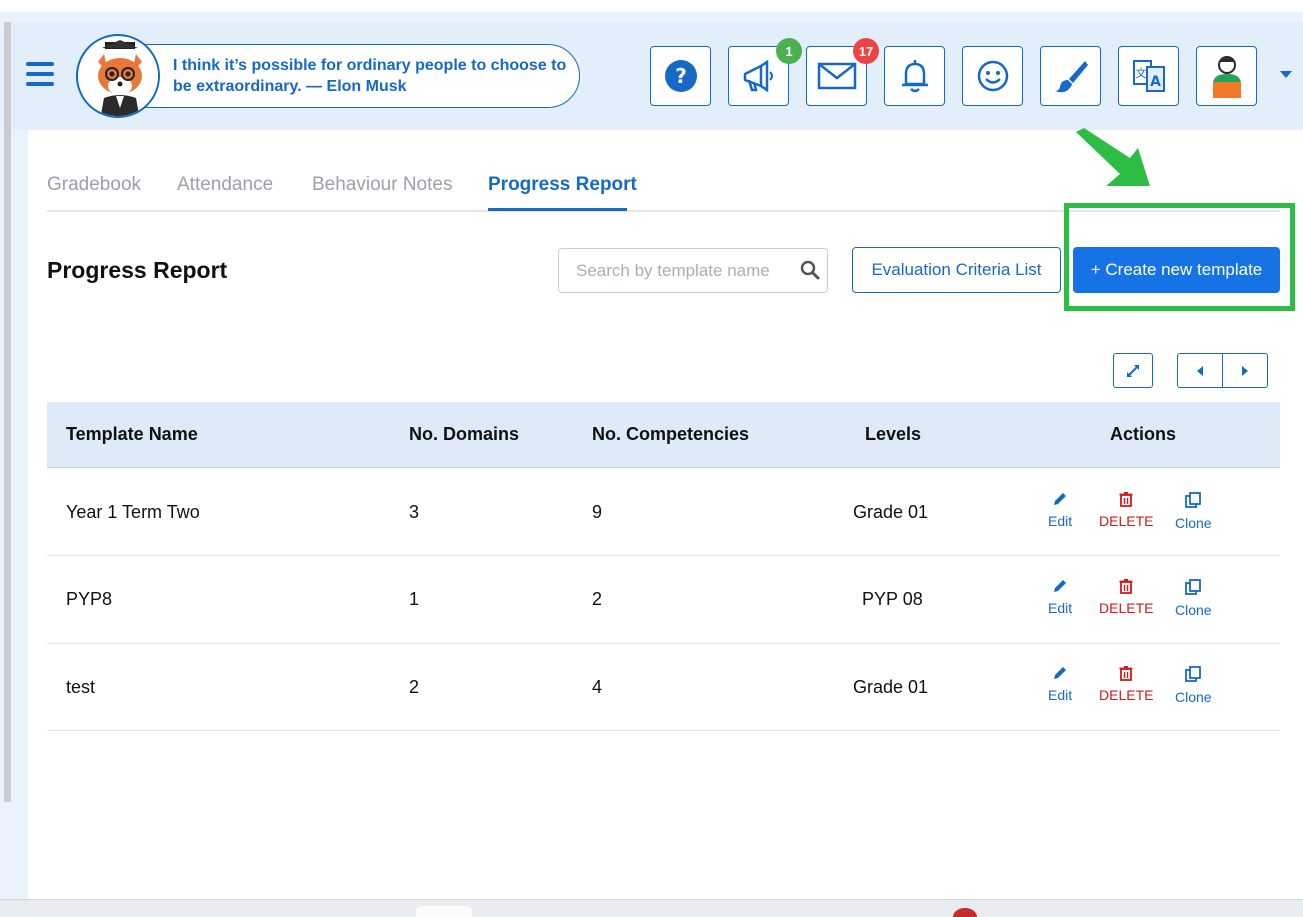  I want to click on svg-text: A, so click(1155, 82).